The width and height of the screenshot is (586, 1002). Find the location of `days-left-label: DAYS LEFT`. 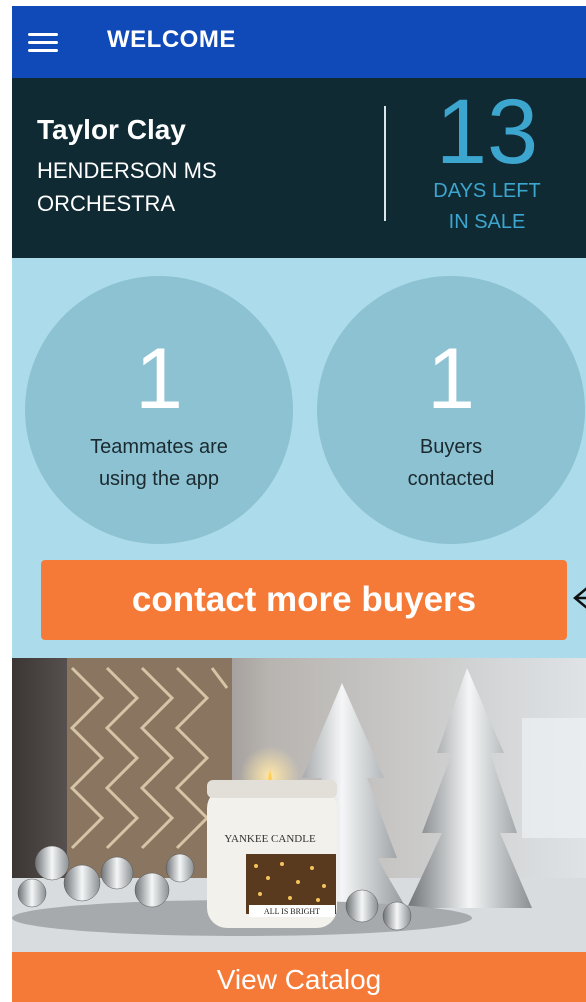

days-left-label: DAYS LEFT is located at coordinates (487, 191).